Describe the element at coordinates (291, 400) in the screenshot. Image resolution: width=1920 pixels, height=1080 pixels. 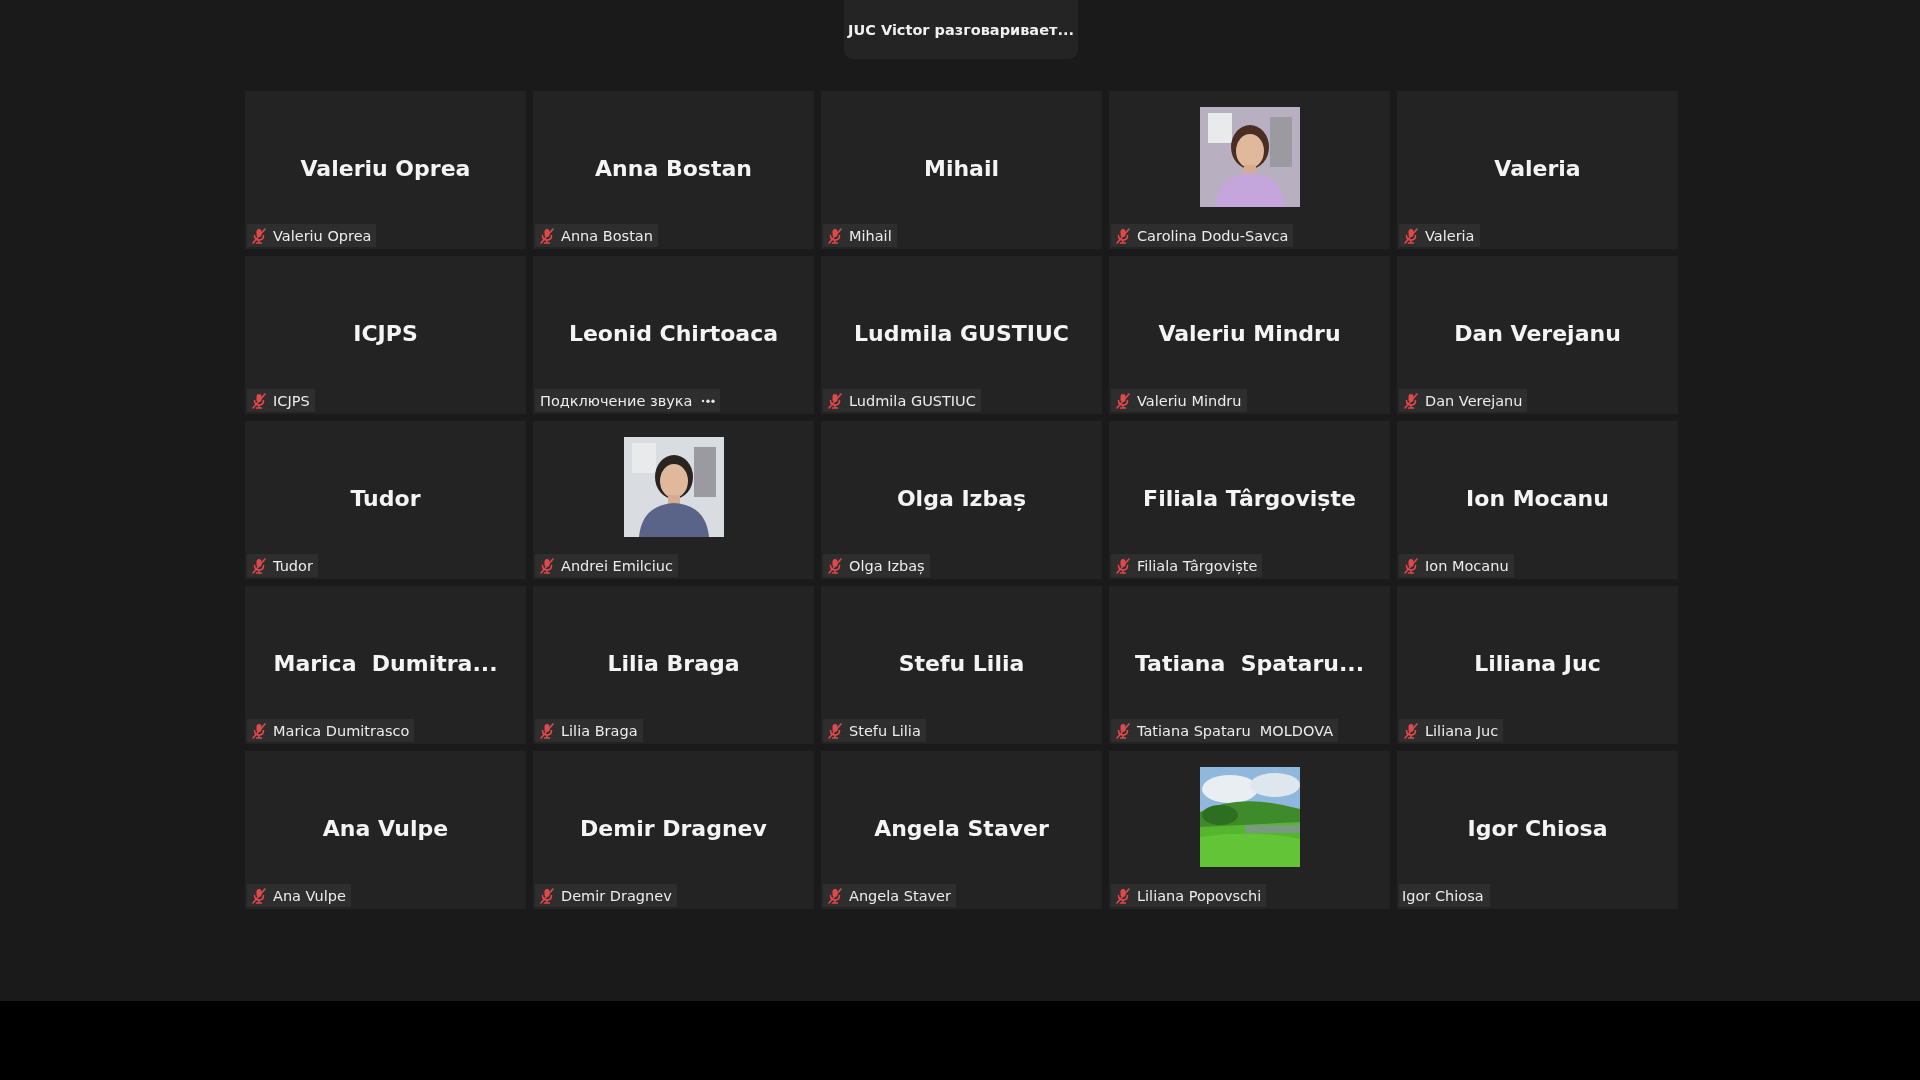
I see `participant-name-text: ICJPS` at that location.